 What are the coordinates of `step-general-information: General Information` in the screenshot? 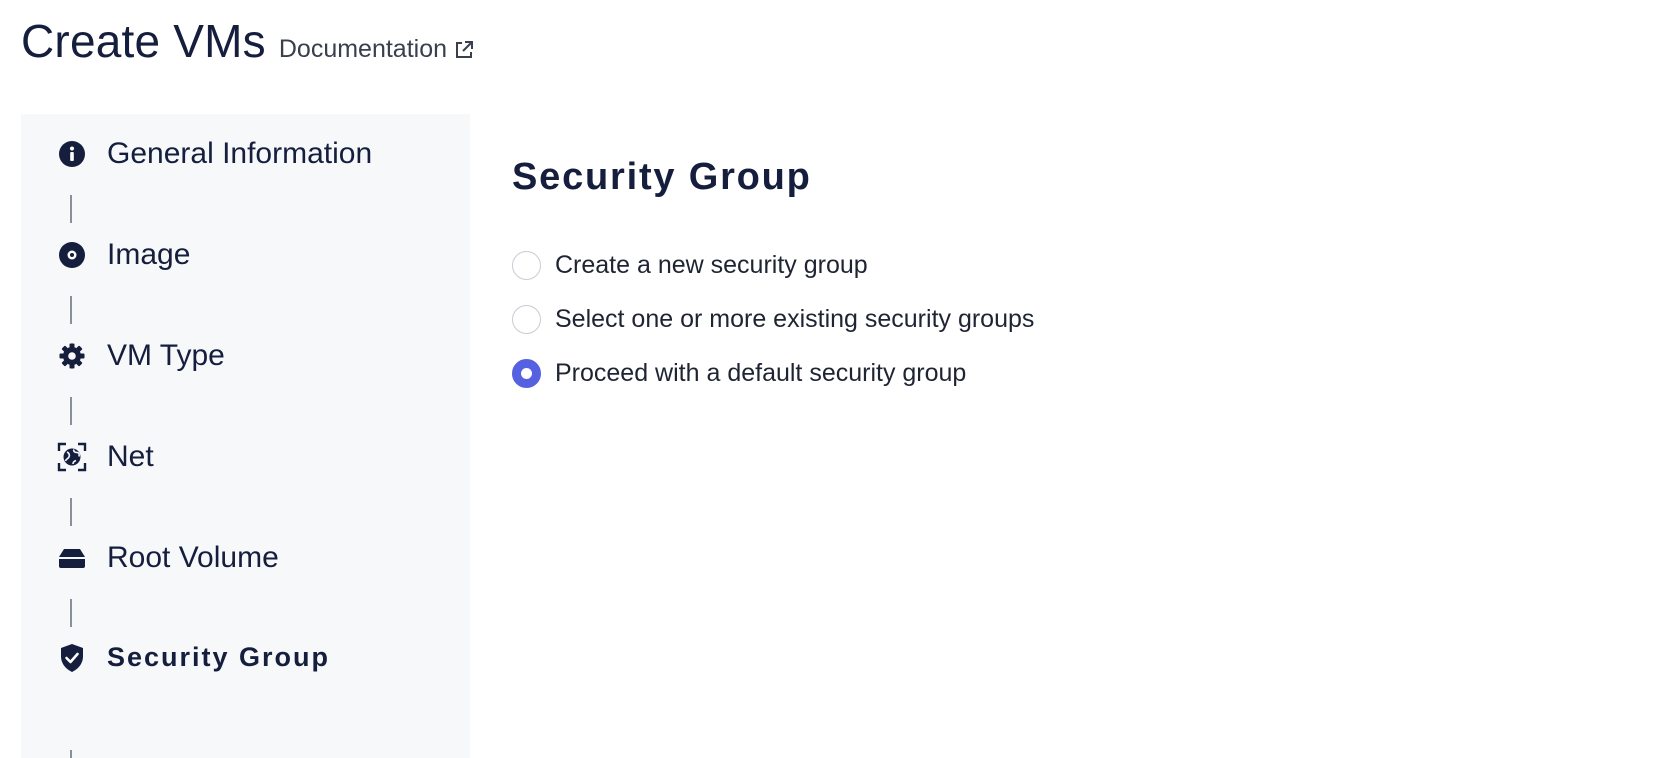 It's located at (214, 154).